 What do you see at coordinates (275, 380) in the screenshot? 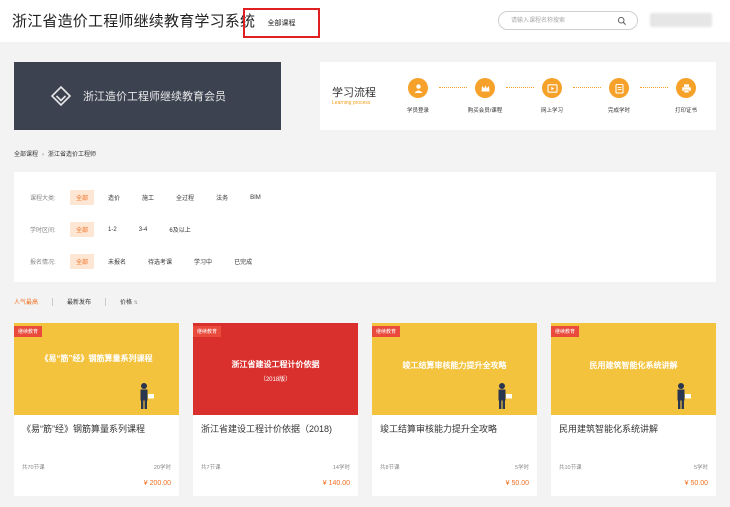
I see `thumbnail-subtitle: （2018版）` at bounding box center [275, 380].